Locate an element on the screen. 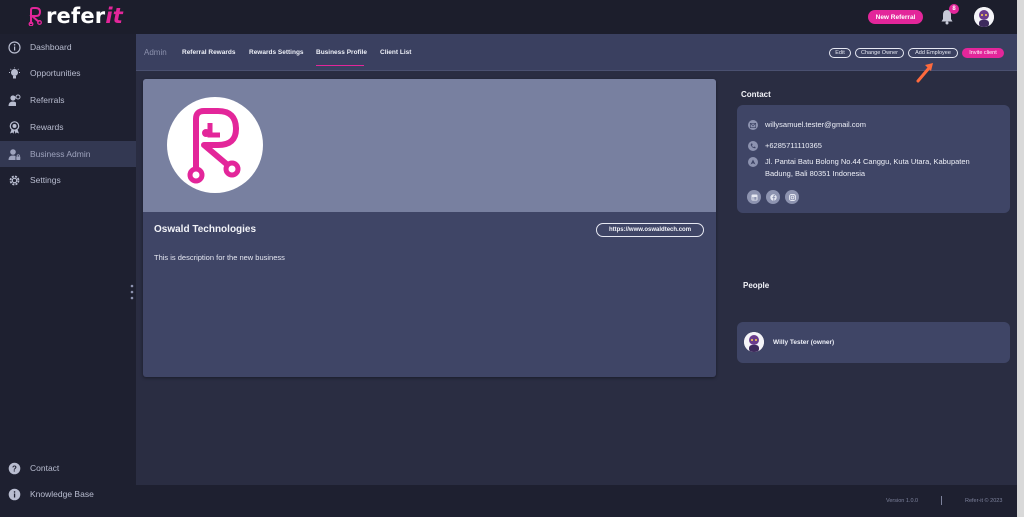 This screenshot has width=1024, height=517. contact-email-row: willysamuel.tester@gmail.com is located at coordinates (807, 125).